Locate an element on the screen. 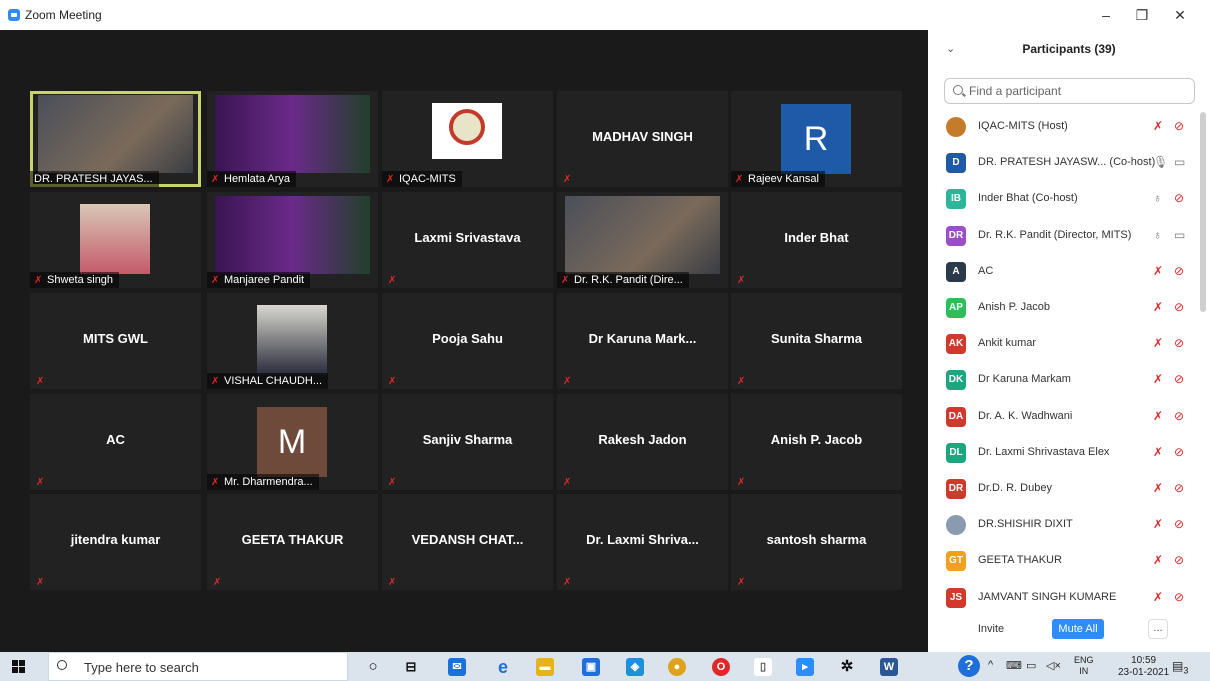 The image size is (1210, 681). notification-center-icon: ▤3 is located at coordinates (1180, 667).